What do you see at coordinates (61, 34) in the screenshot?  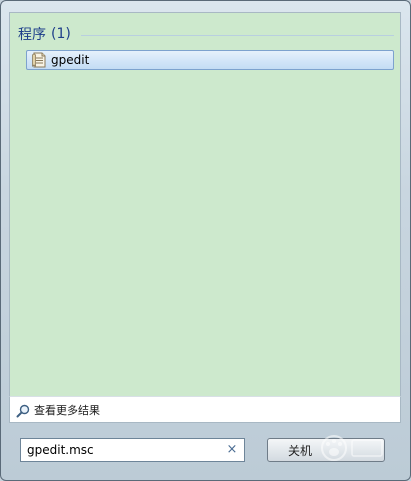 I see `group-count: (1)` at bounding box center [61, 34].